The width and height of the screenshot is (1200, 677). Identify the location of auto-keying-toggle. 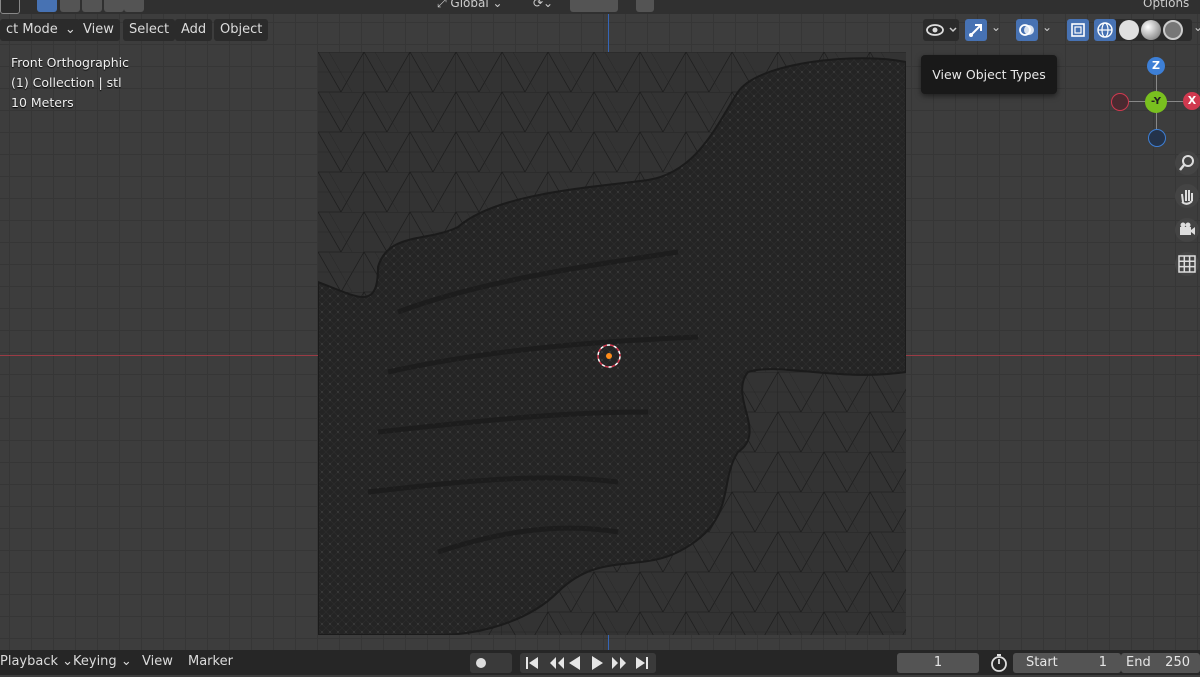
(491, 663).